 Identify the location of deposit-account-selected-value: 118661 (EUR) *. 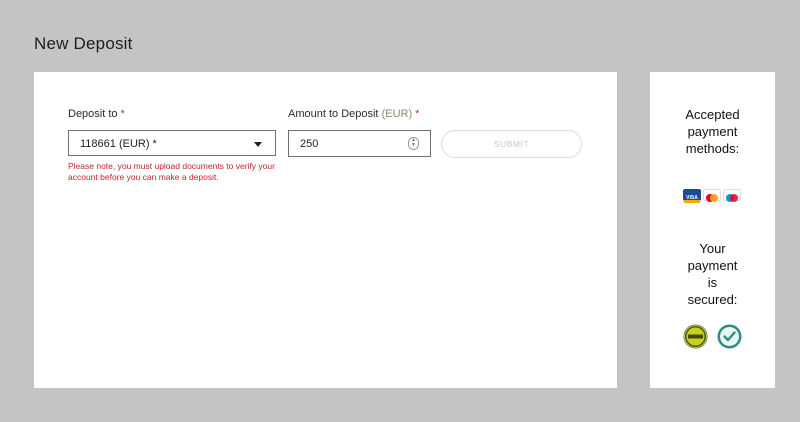
(118, 144).